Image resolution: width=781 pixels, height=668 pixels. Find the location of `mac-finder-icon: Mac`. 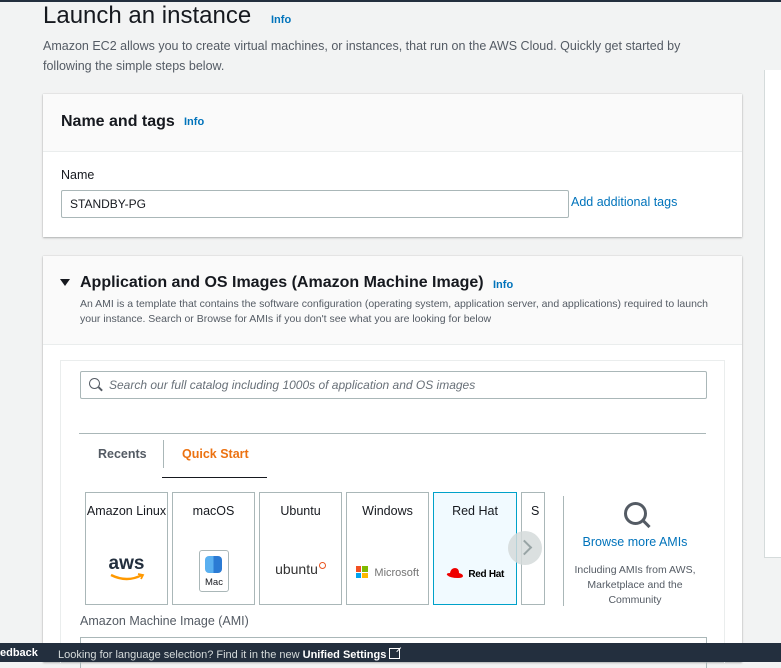

mac-finder-icon: Mac is located at coordinates (214, 571).